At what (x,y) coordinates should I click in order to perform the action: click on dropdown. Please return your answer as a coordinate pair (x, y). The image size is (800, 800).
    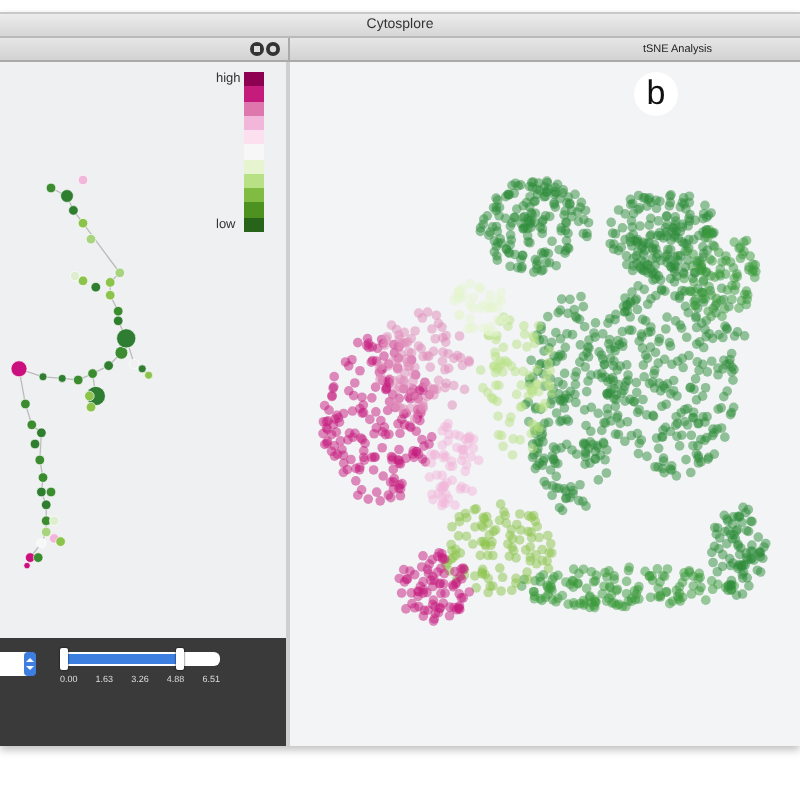
    Looking at the image, I should click on (18, 664).